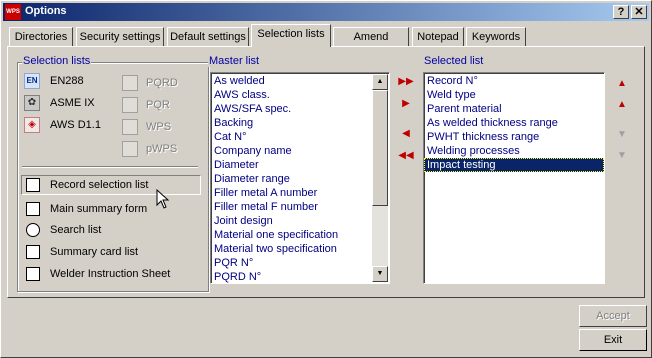 The width and height of the screenshot is (652, 358). I want to click on master-list-item: AWS class., so click(300, 95).